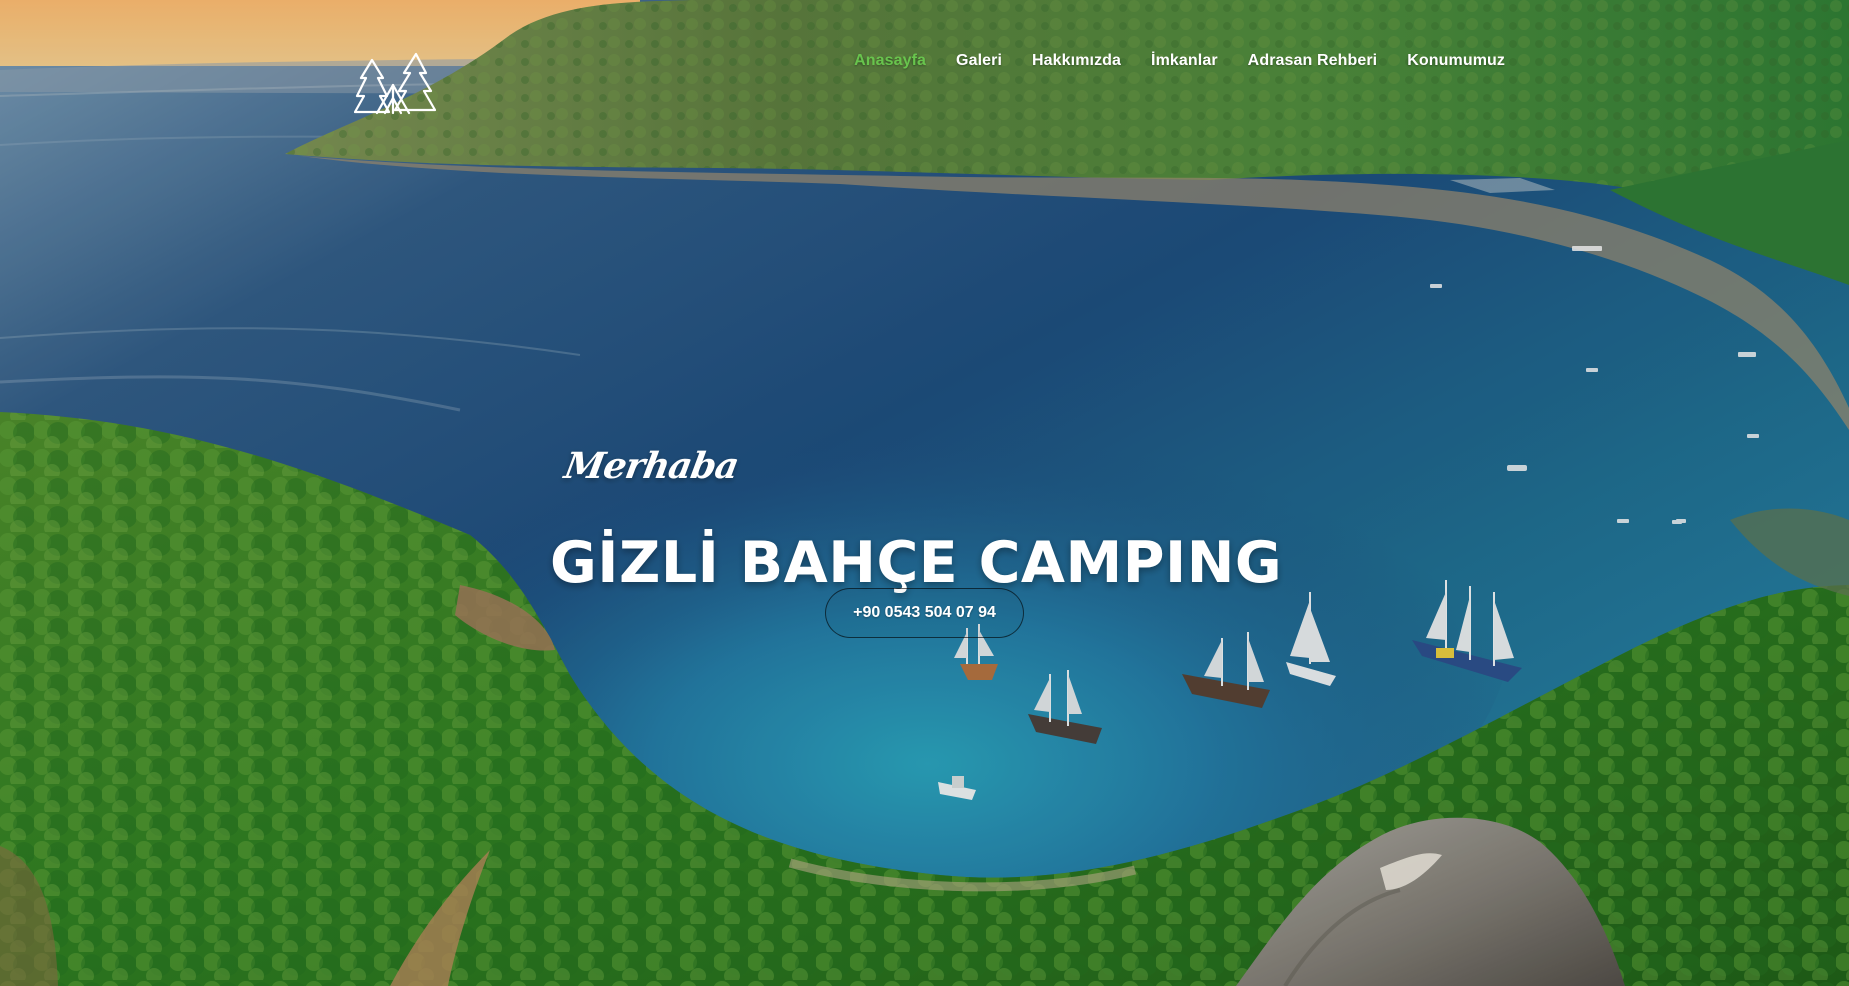  I want to click on nav-item-imkanlar: İmkanlar, so click(1184, 61).